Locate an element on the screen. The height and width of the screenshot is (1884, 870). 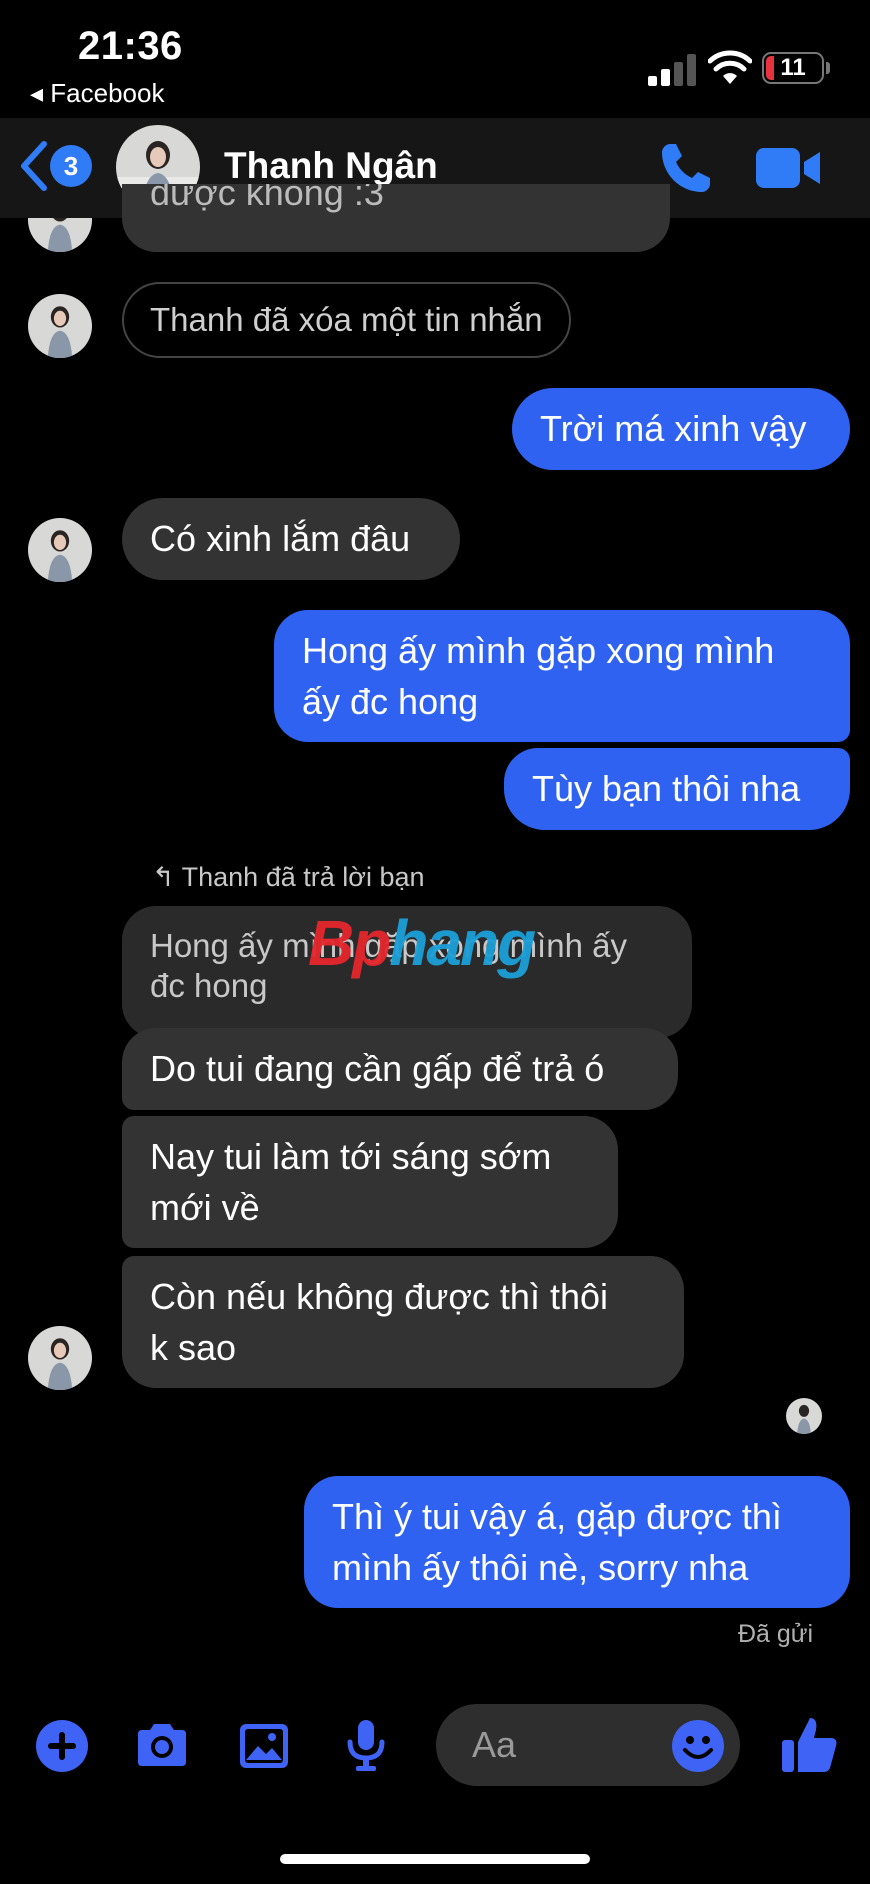
message-input-placeholder: Aa is located at coordinates (494, 1744).